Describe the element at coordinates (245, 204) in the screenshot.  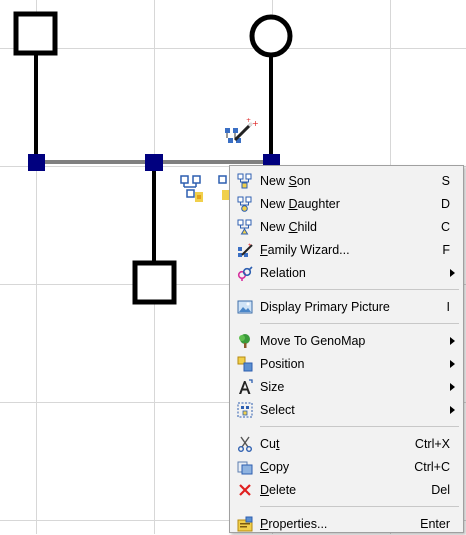
I see `new-daughter-icon` at that location.